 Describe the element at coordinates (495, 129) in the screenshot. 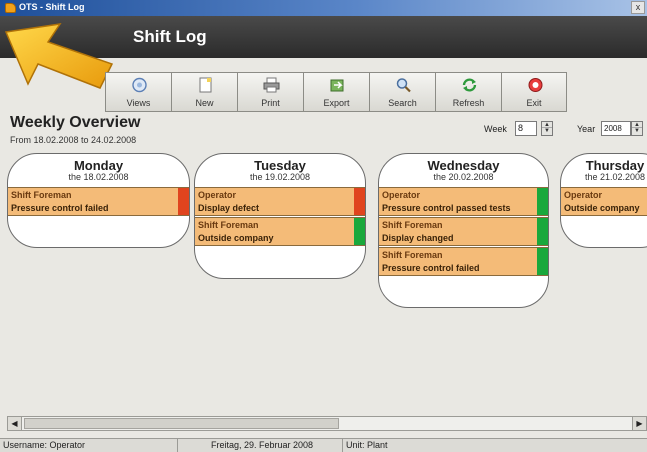

I see `week-label: Week` at that location.